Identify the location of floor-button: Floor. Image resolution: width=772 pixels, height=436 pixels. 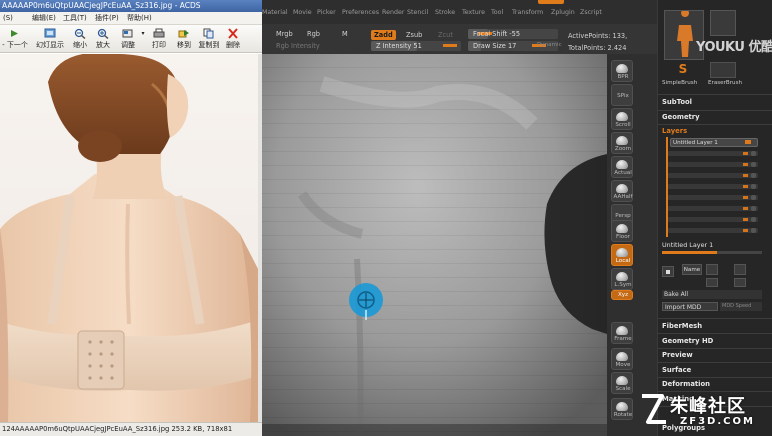
(622, 231).